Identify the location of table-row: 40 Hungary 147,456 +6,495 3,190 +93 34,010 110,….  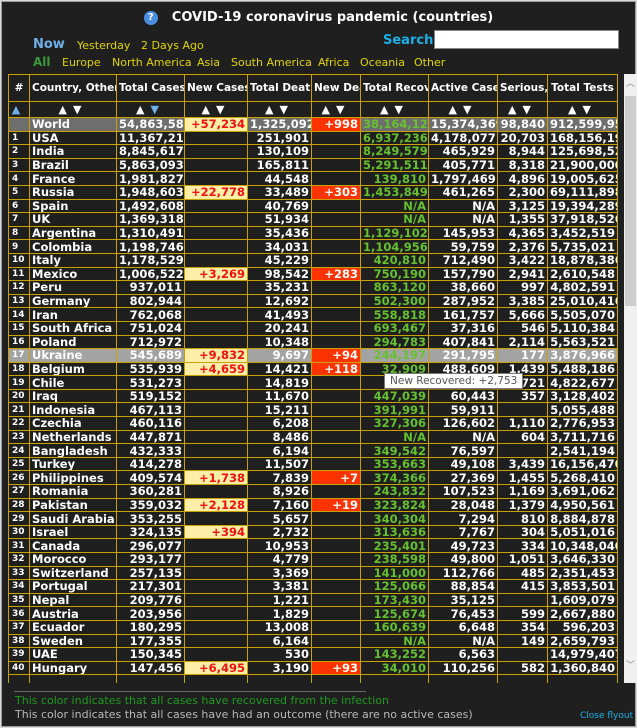
(313, 668).